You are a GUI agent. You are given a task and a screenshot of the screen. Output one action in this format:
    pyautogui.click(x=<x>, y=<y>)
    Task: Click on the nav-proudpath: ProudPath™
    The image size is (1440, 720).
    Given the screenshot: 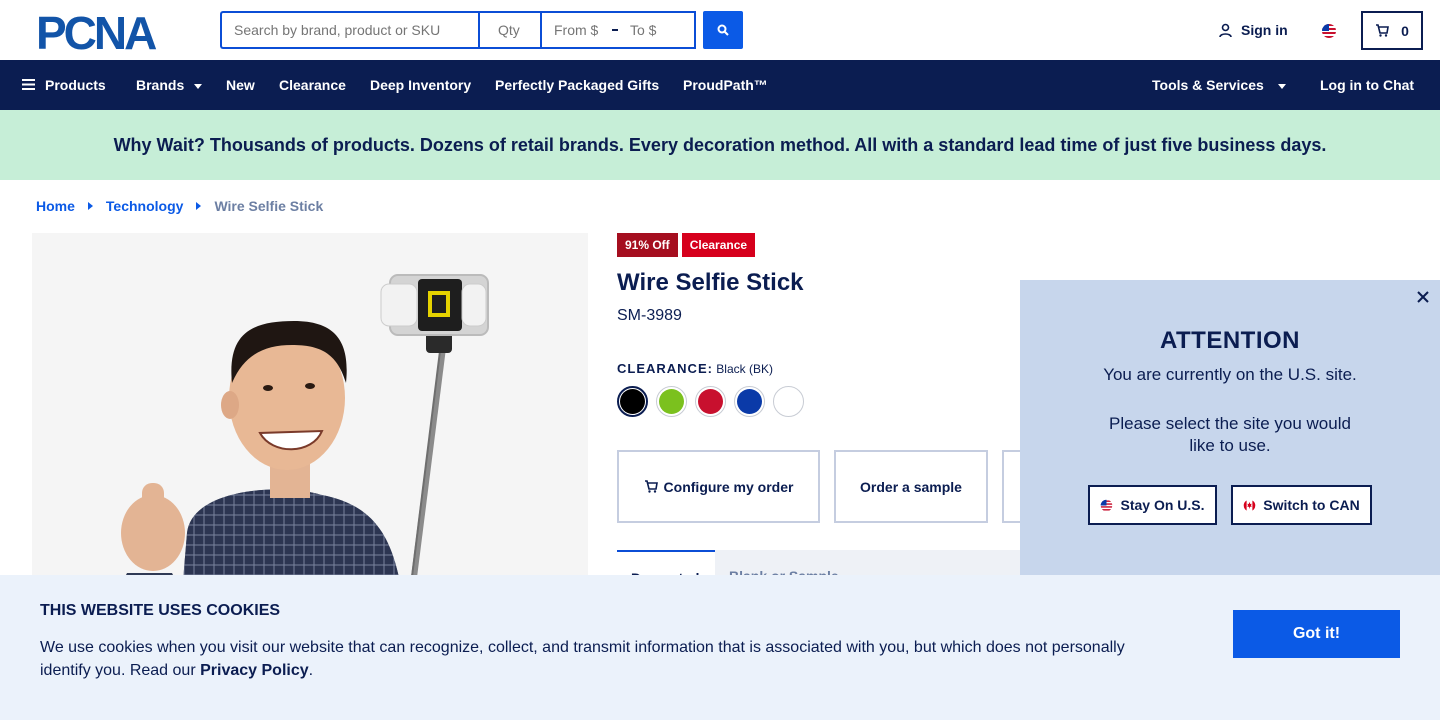 What is the action you would take?
    pyautogui.click(x=725, y=85)
    